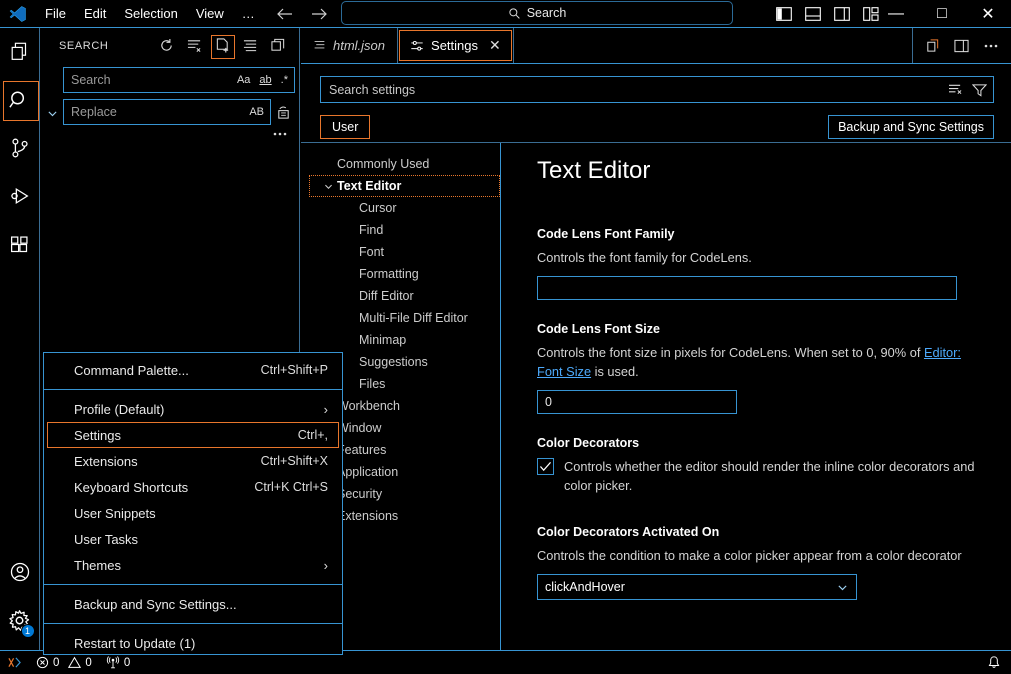 Image resolution: width=1011 pixels, height=674 pixels. What do you see at coordinates (291, 487) in the screenshot?
I see `menu-item-keybinding: Ctrl+K Ctrl+S` at bounding box center [291, 487].